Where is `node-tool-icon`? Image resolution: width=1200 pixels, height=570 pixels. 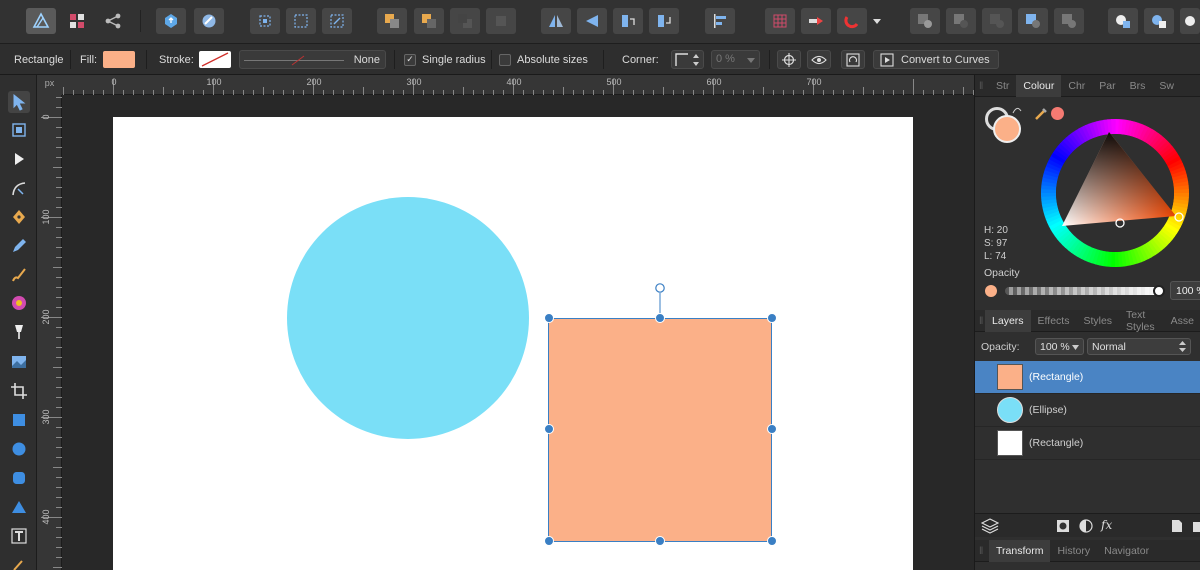 node-tool-icon is located at coordinates (19, 159).